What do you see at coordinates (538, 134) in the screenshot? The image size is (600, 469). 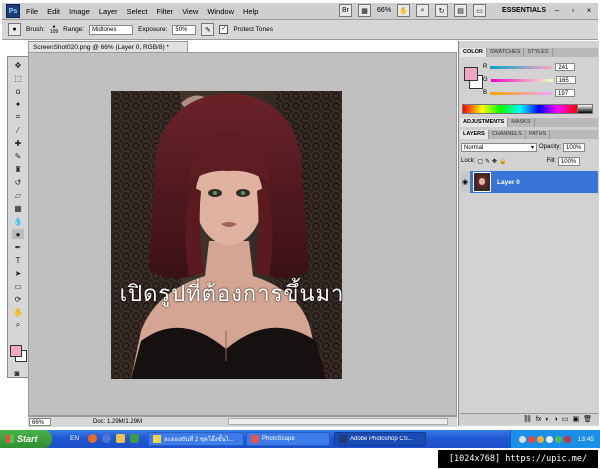 I see `tab-paths: PATHS` at bounding box center [538, 134].